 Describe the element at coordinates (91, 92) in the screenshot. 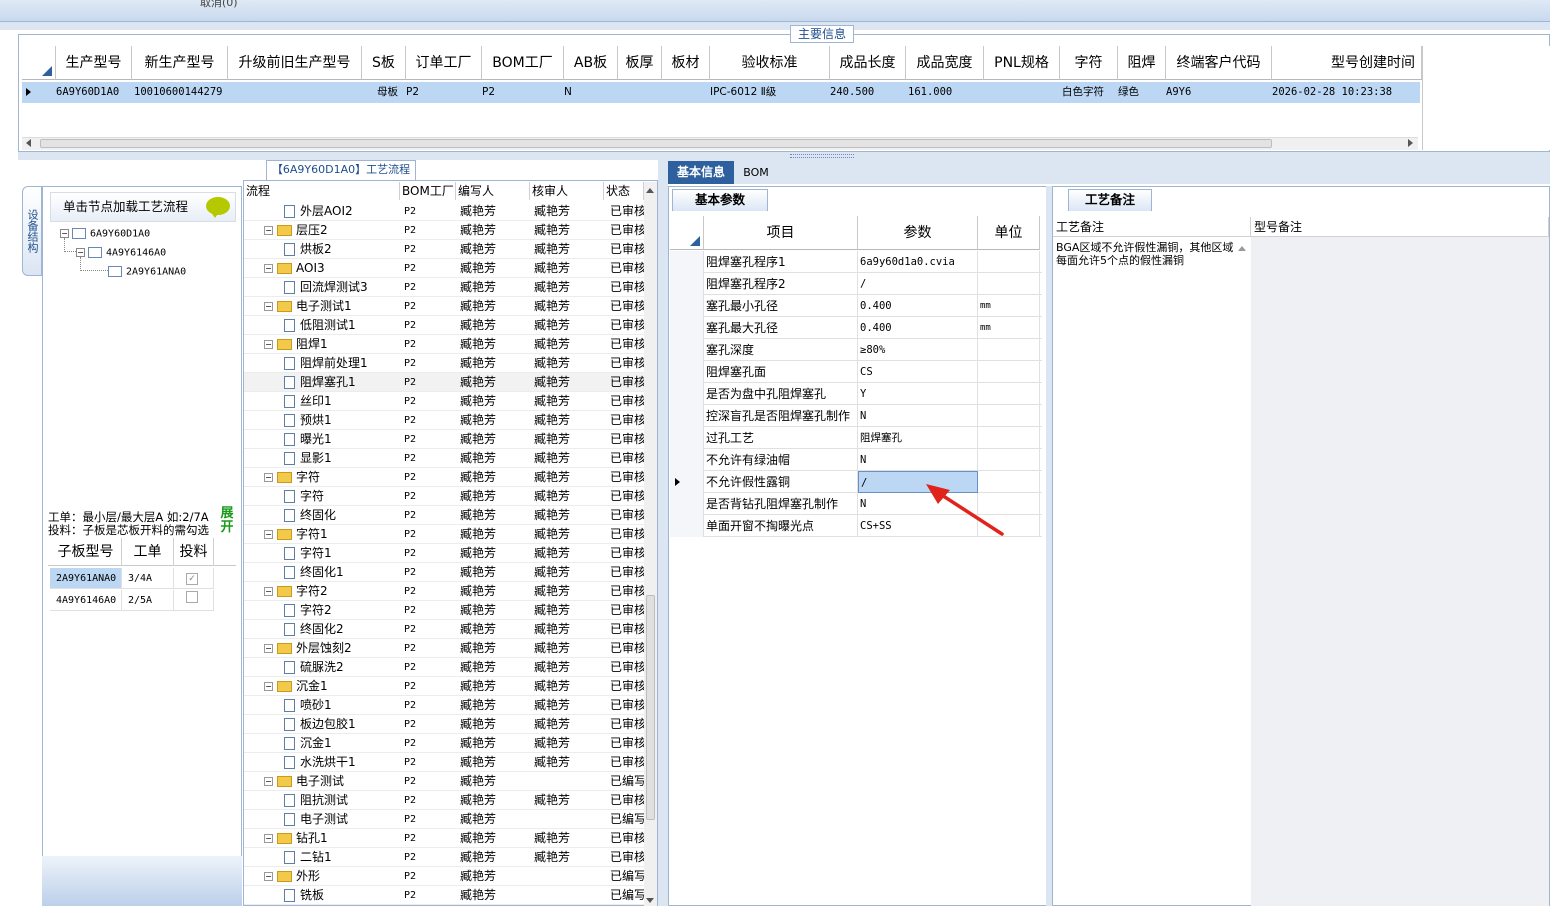

I see `cell-prod-model: 6A9Y60D1A0` at that location.